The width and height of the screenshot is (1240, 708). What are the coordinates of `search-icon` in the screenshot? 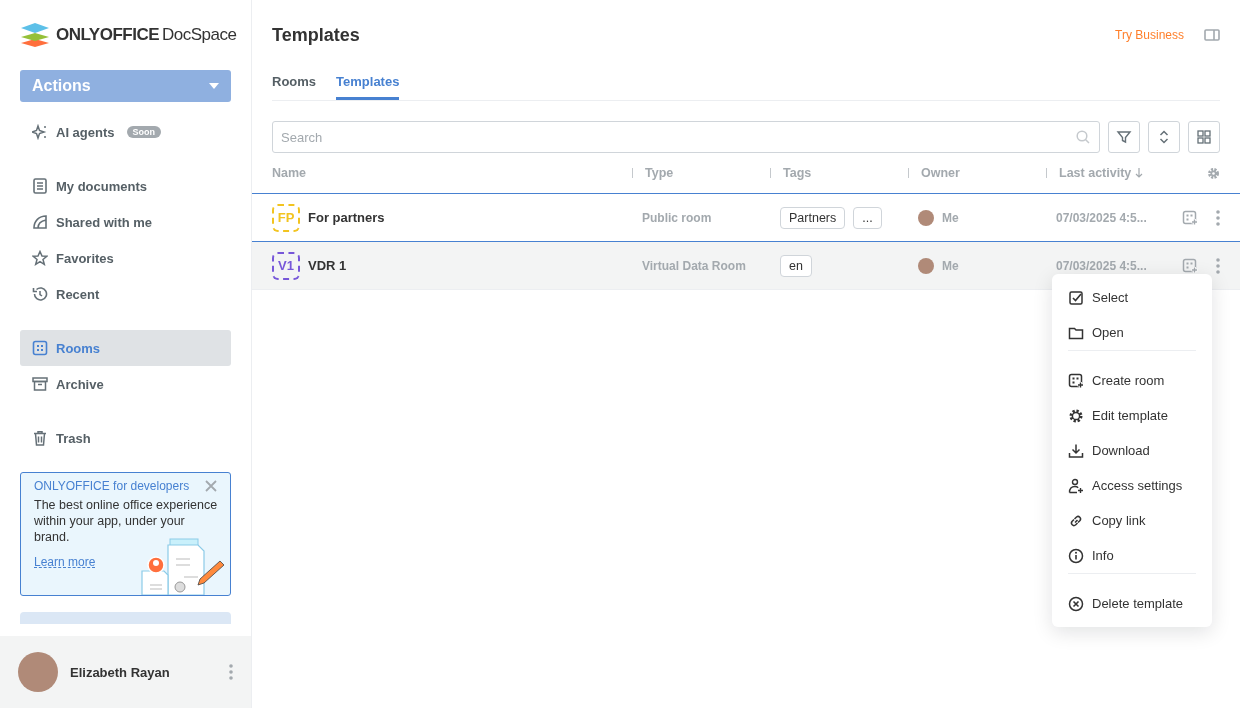 It's located at (1083, 137).